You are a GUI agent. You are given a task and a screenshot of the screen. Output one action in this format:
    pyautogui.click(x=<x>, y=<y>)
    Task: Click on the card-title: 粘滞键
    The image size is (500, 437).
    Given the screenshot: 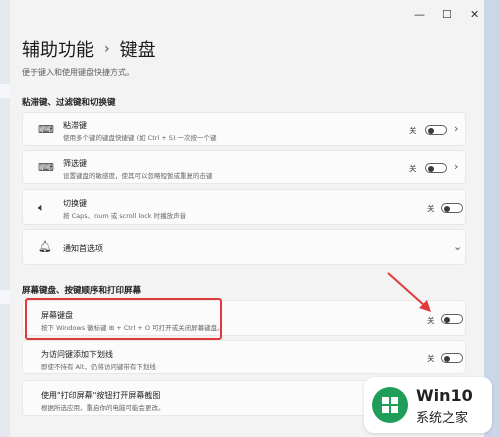 What is the action you would take?
    pyautogui.click(x=75, y=125)
    